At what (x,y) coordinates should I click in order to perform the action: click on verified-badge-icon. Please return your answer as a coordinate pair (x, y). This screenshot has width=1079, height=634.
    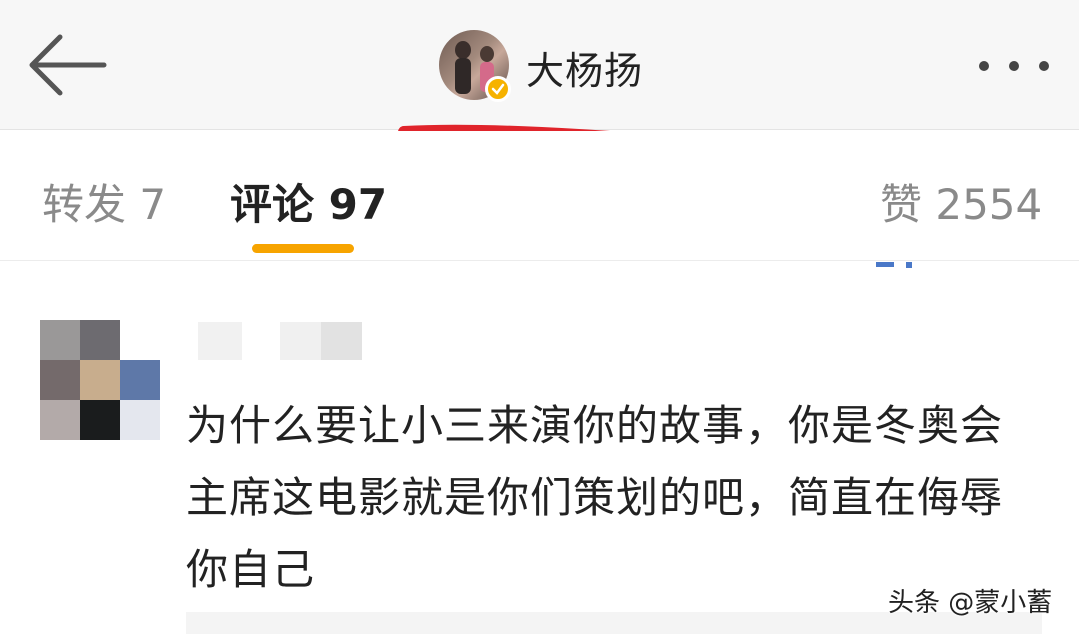
    Looking at the image, I should click on (498, 89).